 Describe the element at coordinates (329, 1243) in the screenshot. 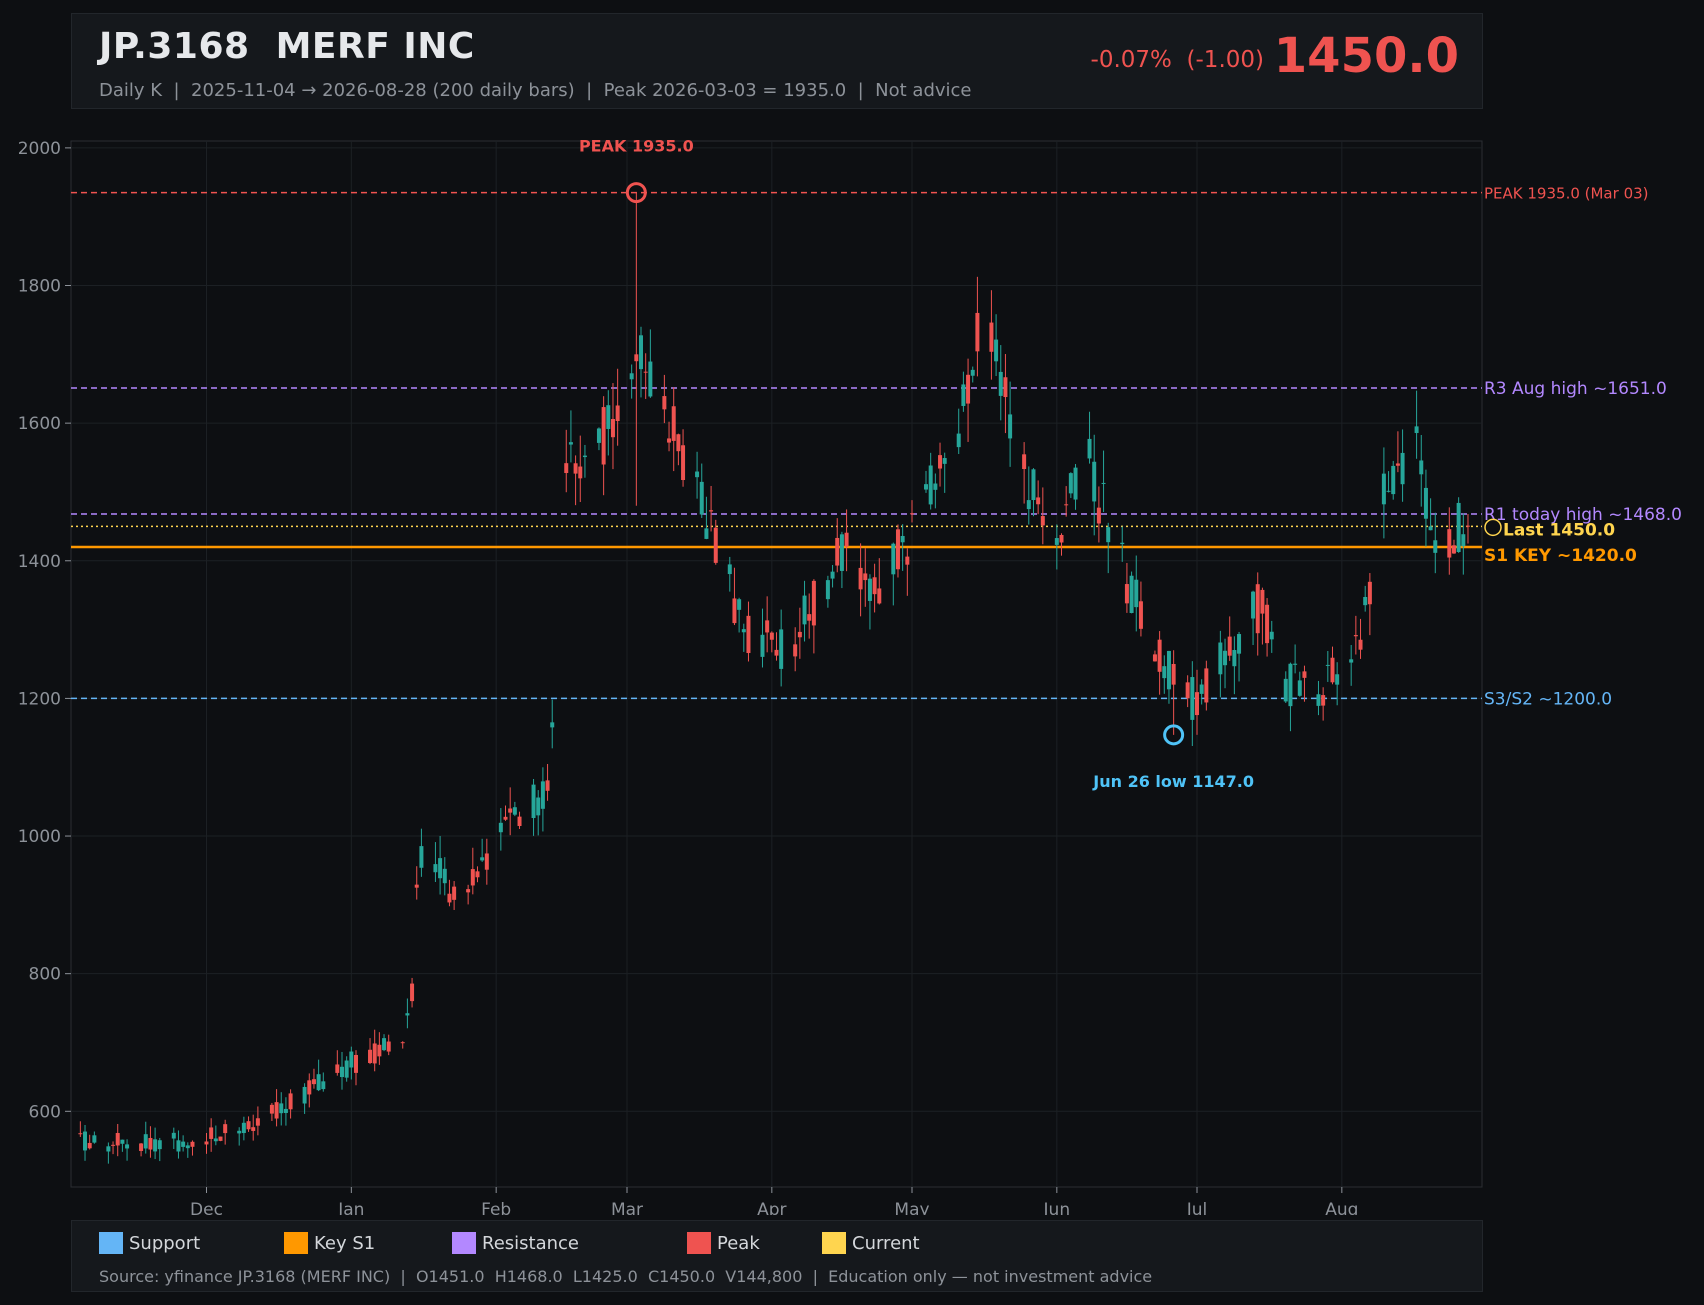

I see `legend-key-s1: Key S1` at that location.